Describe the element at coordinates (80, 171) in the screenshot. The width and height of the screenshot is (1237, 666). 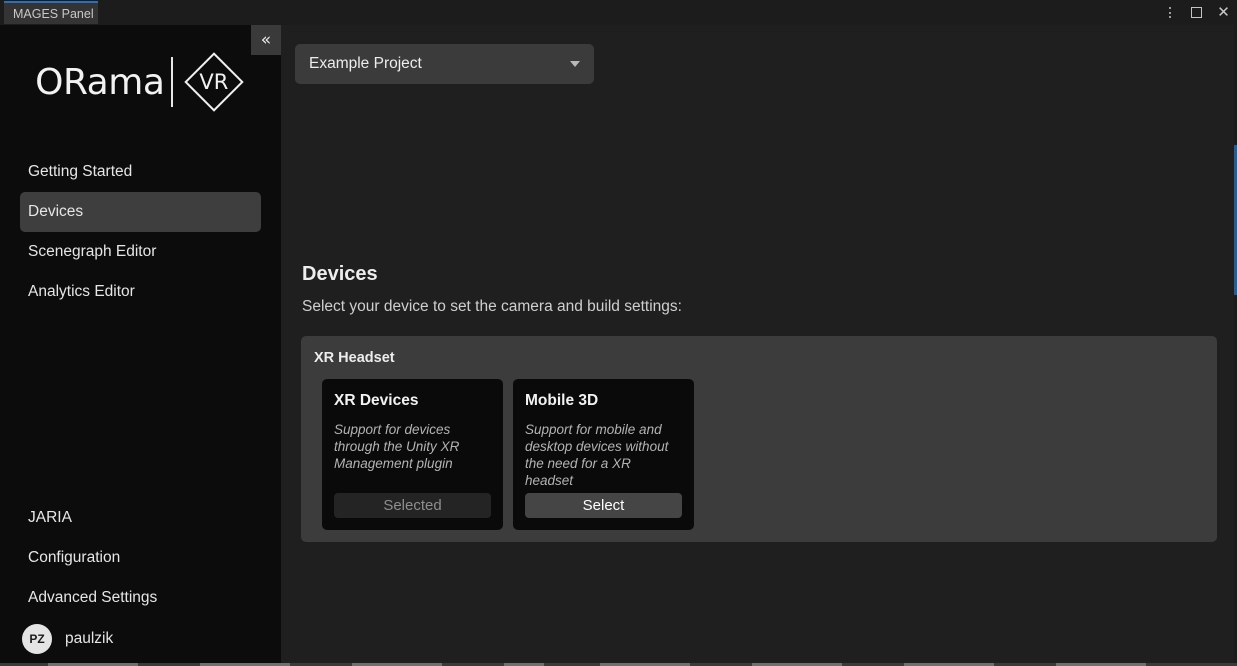
I see `sidebar-item-label: Getting Started` at that location.